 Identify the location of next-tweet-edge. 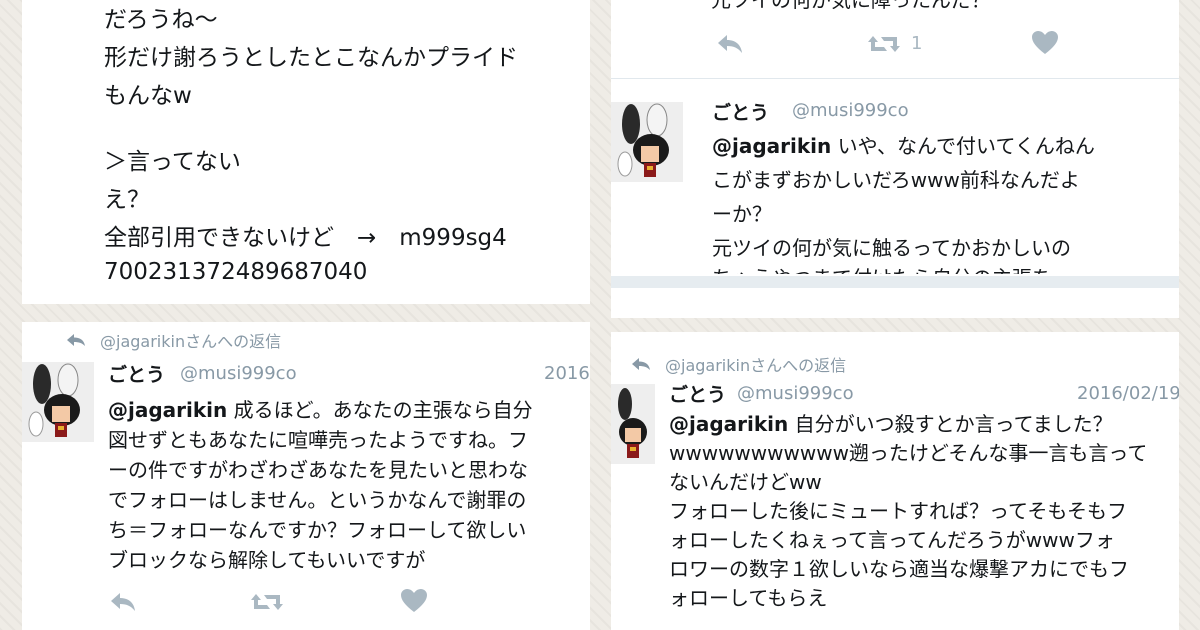
(895, 303).